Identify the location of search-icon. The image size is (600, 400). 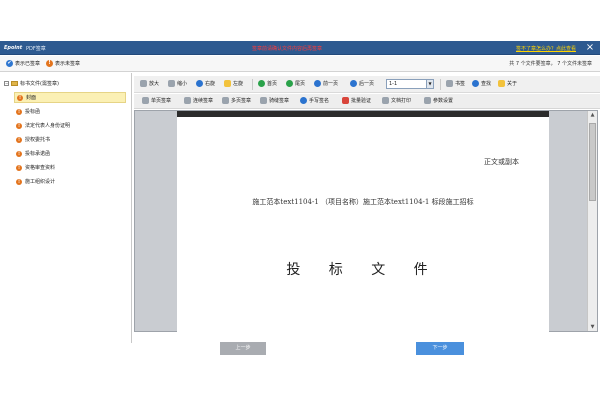
(475, 83).